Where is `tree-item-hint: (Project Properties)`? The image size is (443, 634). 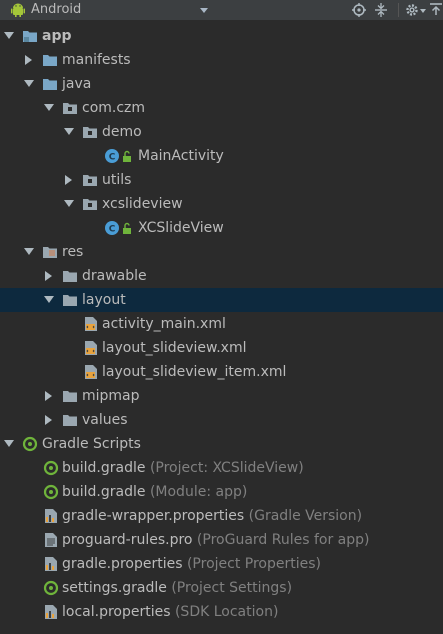 tree-item-hint: (Project Properties) is located at coordinates (253, 564).